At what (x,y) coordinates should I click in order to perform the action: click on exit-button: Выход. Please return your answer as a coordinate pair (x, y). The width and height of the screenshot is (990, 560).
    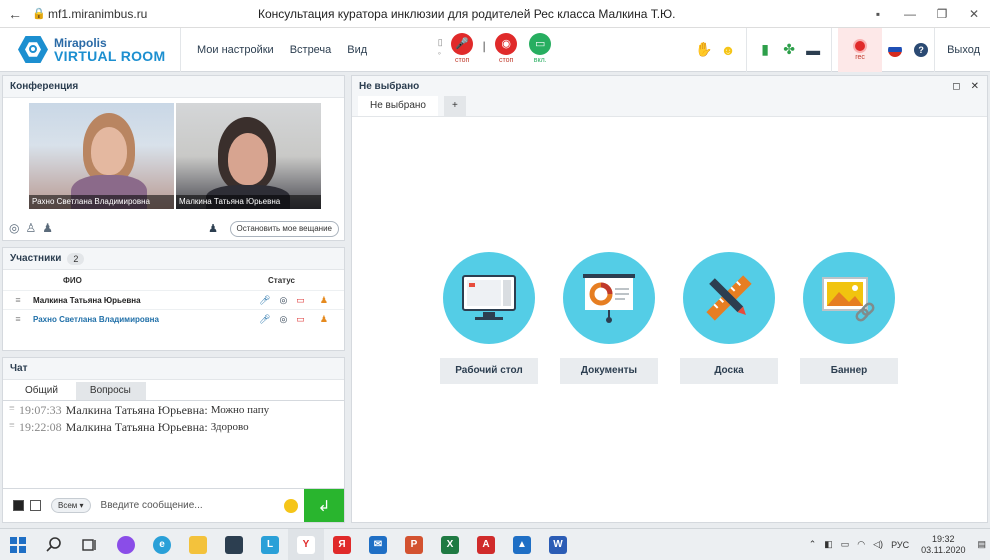
    Looking at the image, I should click on (962, 49).